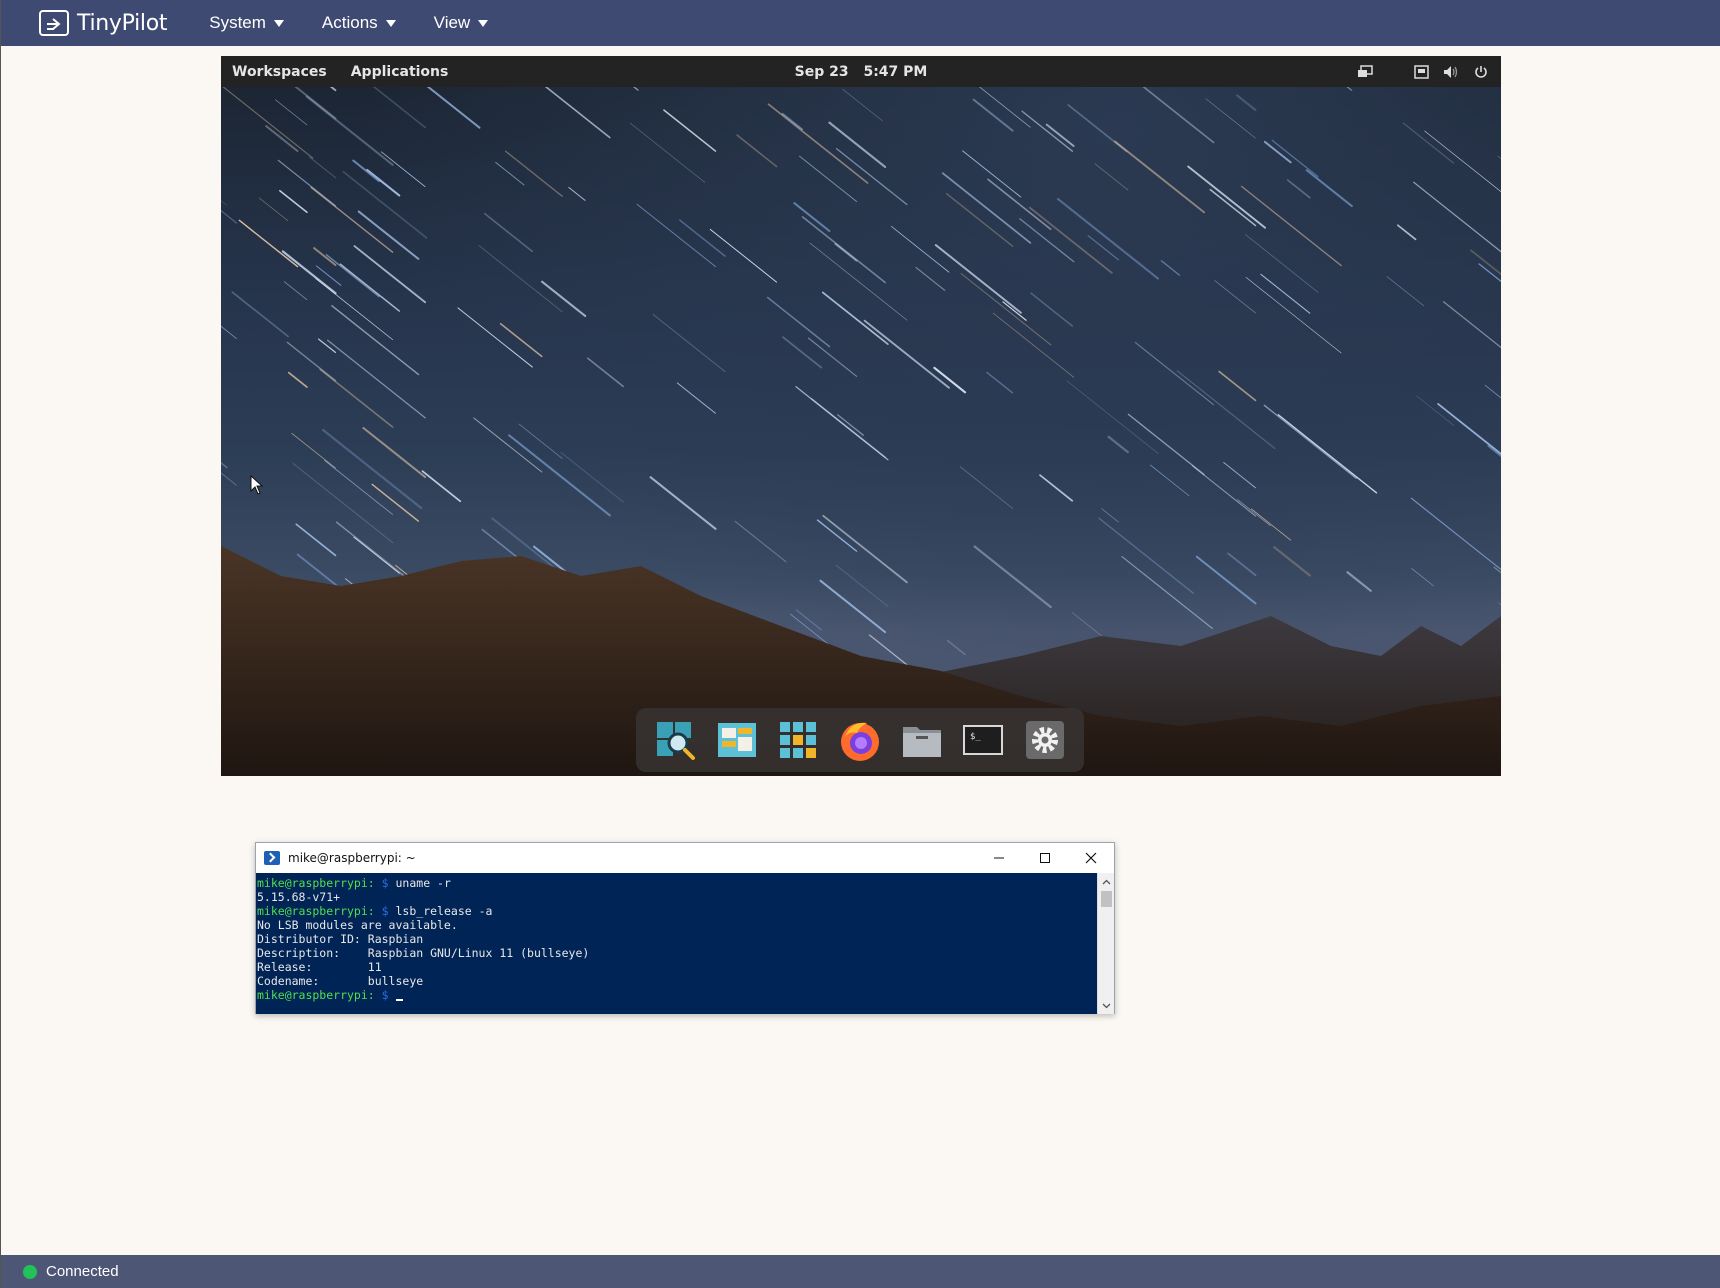  I want to click on terminal-line: mike@raspberrypi: $ lsb_release -a, so click(676, 911).